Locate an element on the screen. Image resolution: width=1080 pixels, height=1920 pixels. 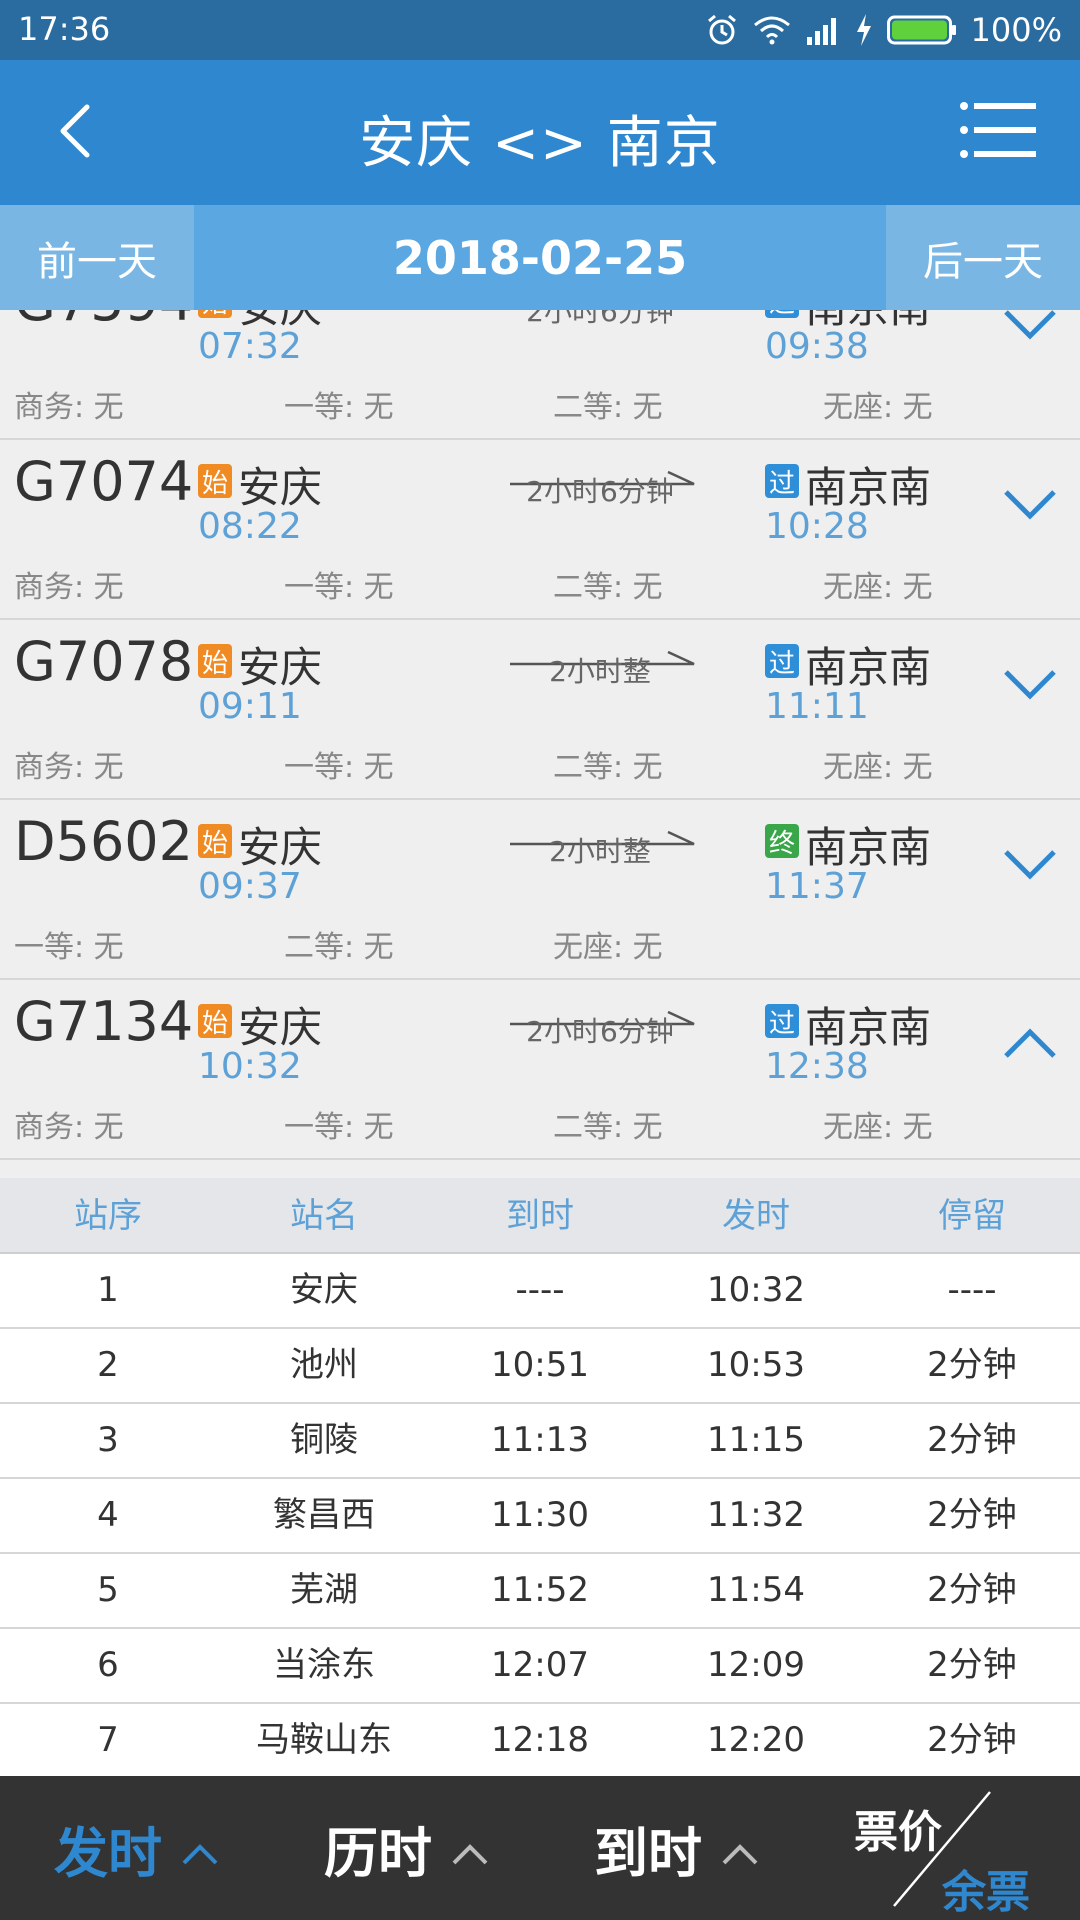
stop-cell: 铜陵 is located at coordinates (324, 1440).